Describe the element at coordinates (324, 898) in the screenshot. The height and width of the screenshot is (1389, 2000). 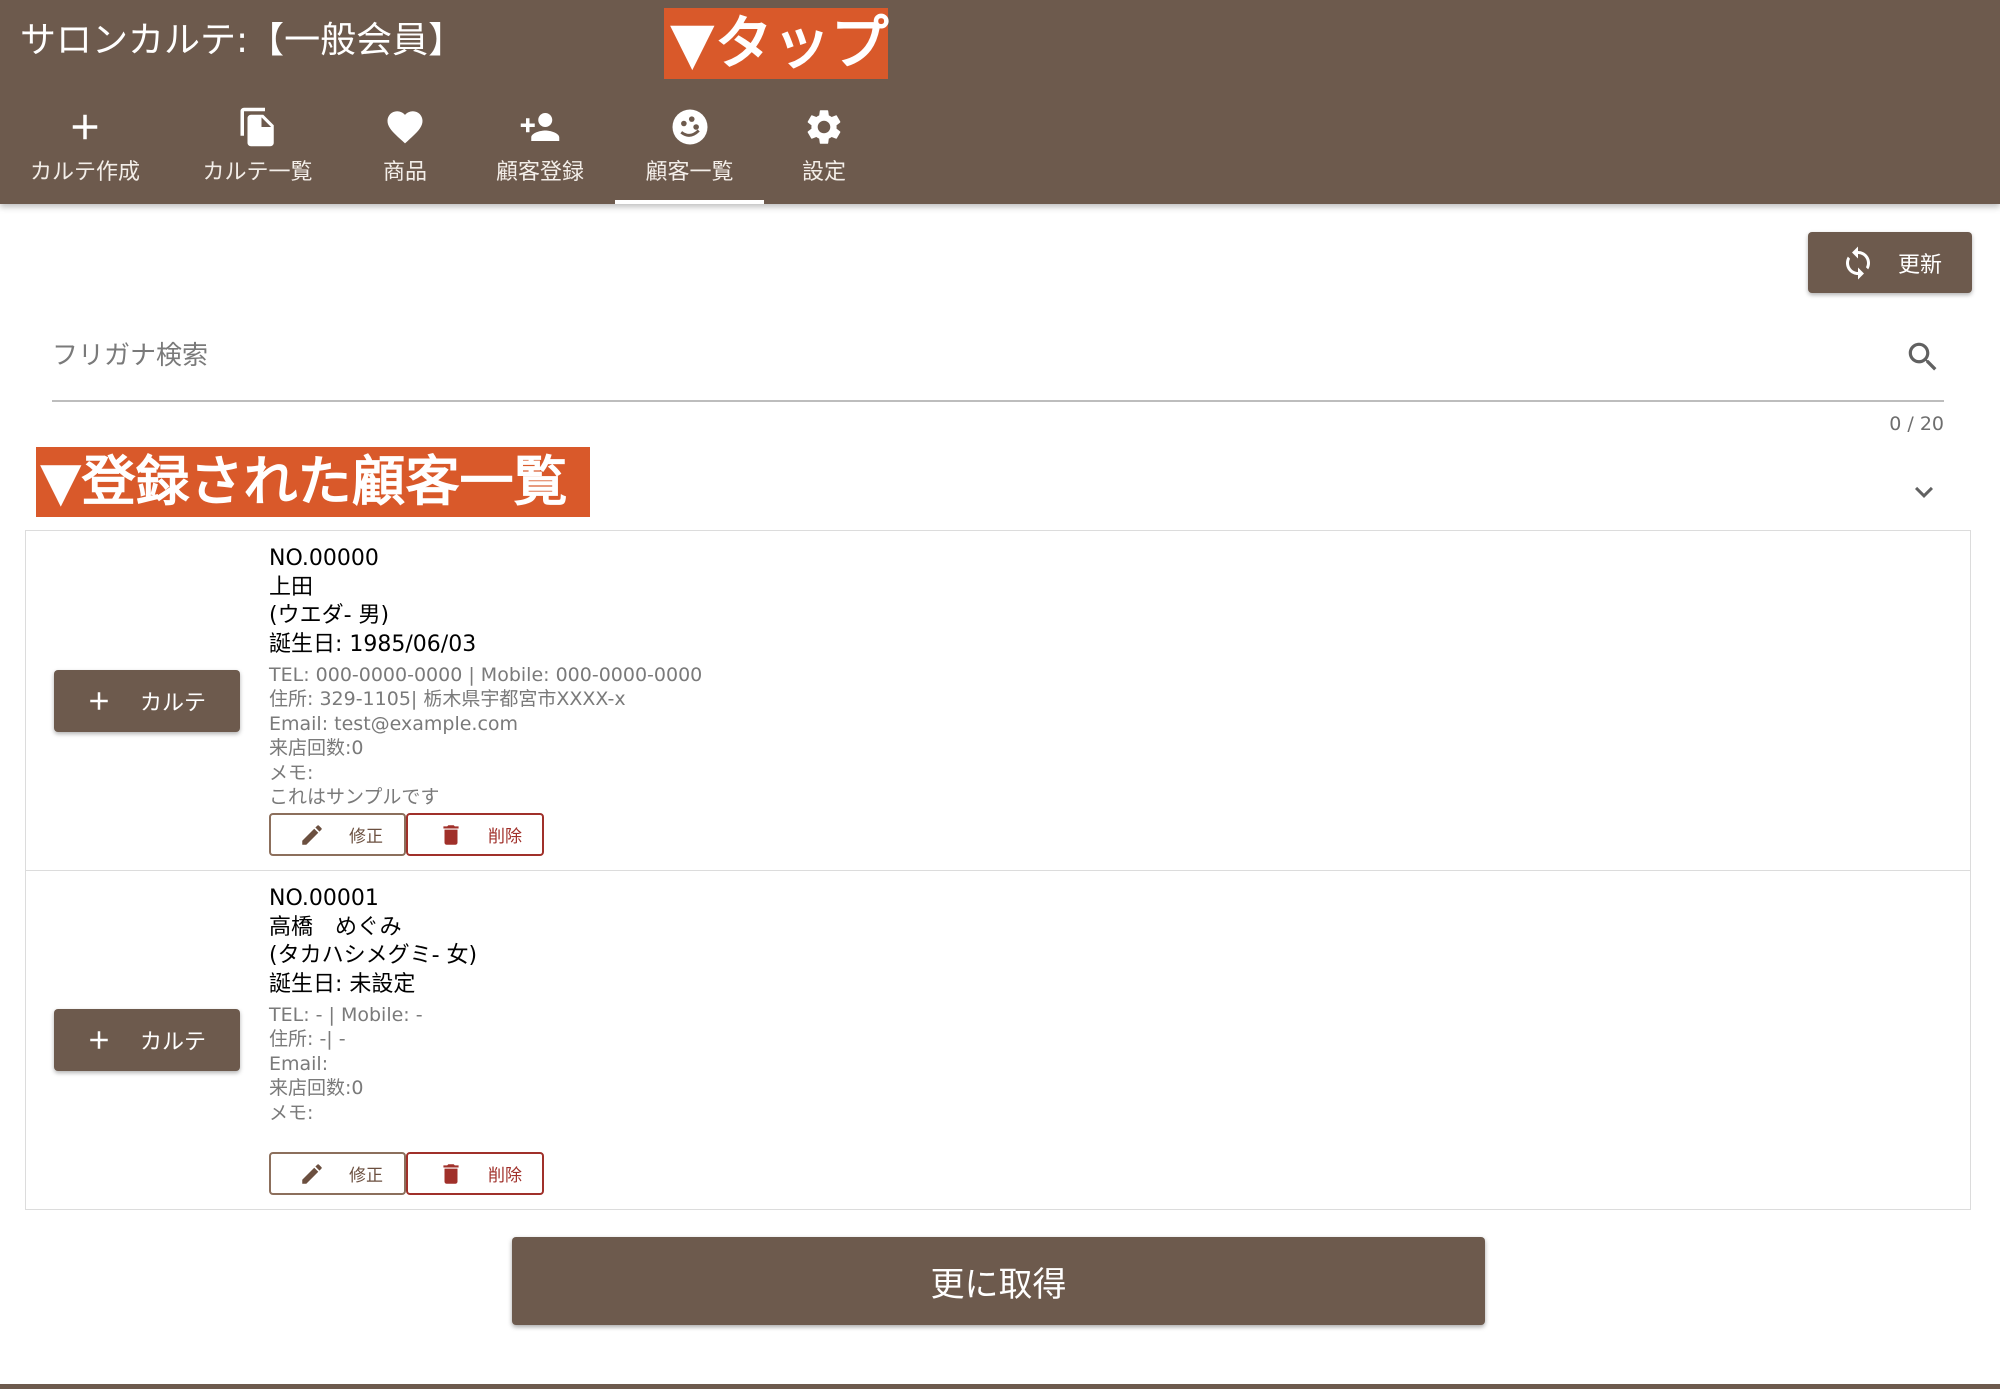
I see `customer-no: NO.00001` at that location.